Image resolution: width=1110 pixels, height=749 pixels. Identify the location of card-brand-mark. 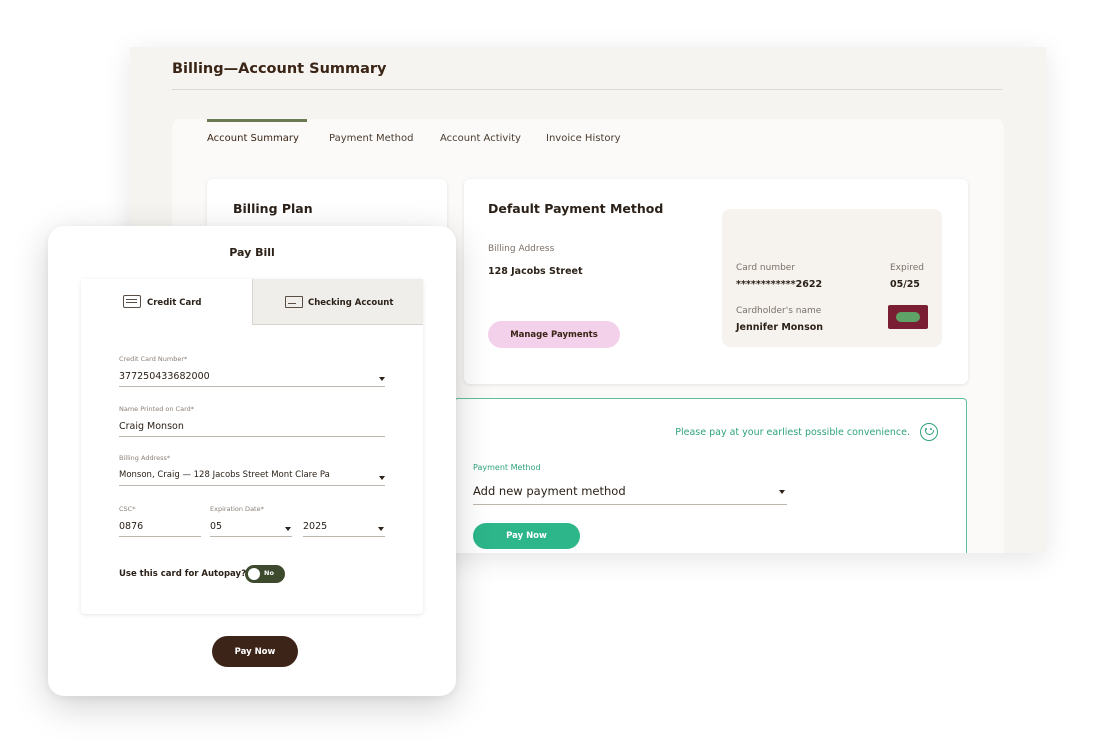
(908, 317).